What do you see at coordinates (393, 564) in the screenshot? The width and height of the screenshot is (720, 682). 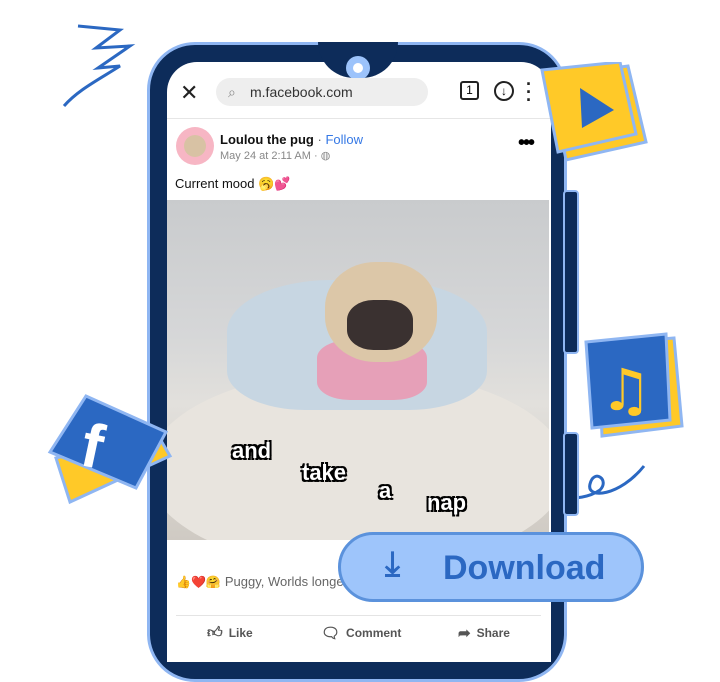 I see `download-arrow-icon: ⤓` at bounding box center [393, 564].